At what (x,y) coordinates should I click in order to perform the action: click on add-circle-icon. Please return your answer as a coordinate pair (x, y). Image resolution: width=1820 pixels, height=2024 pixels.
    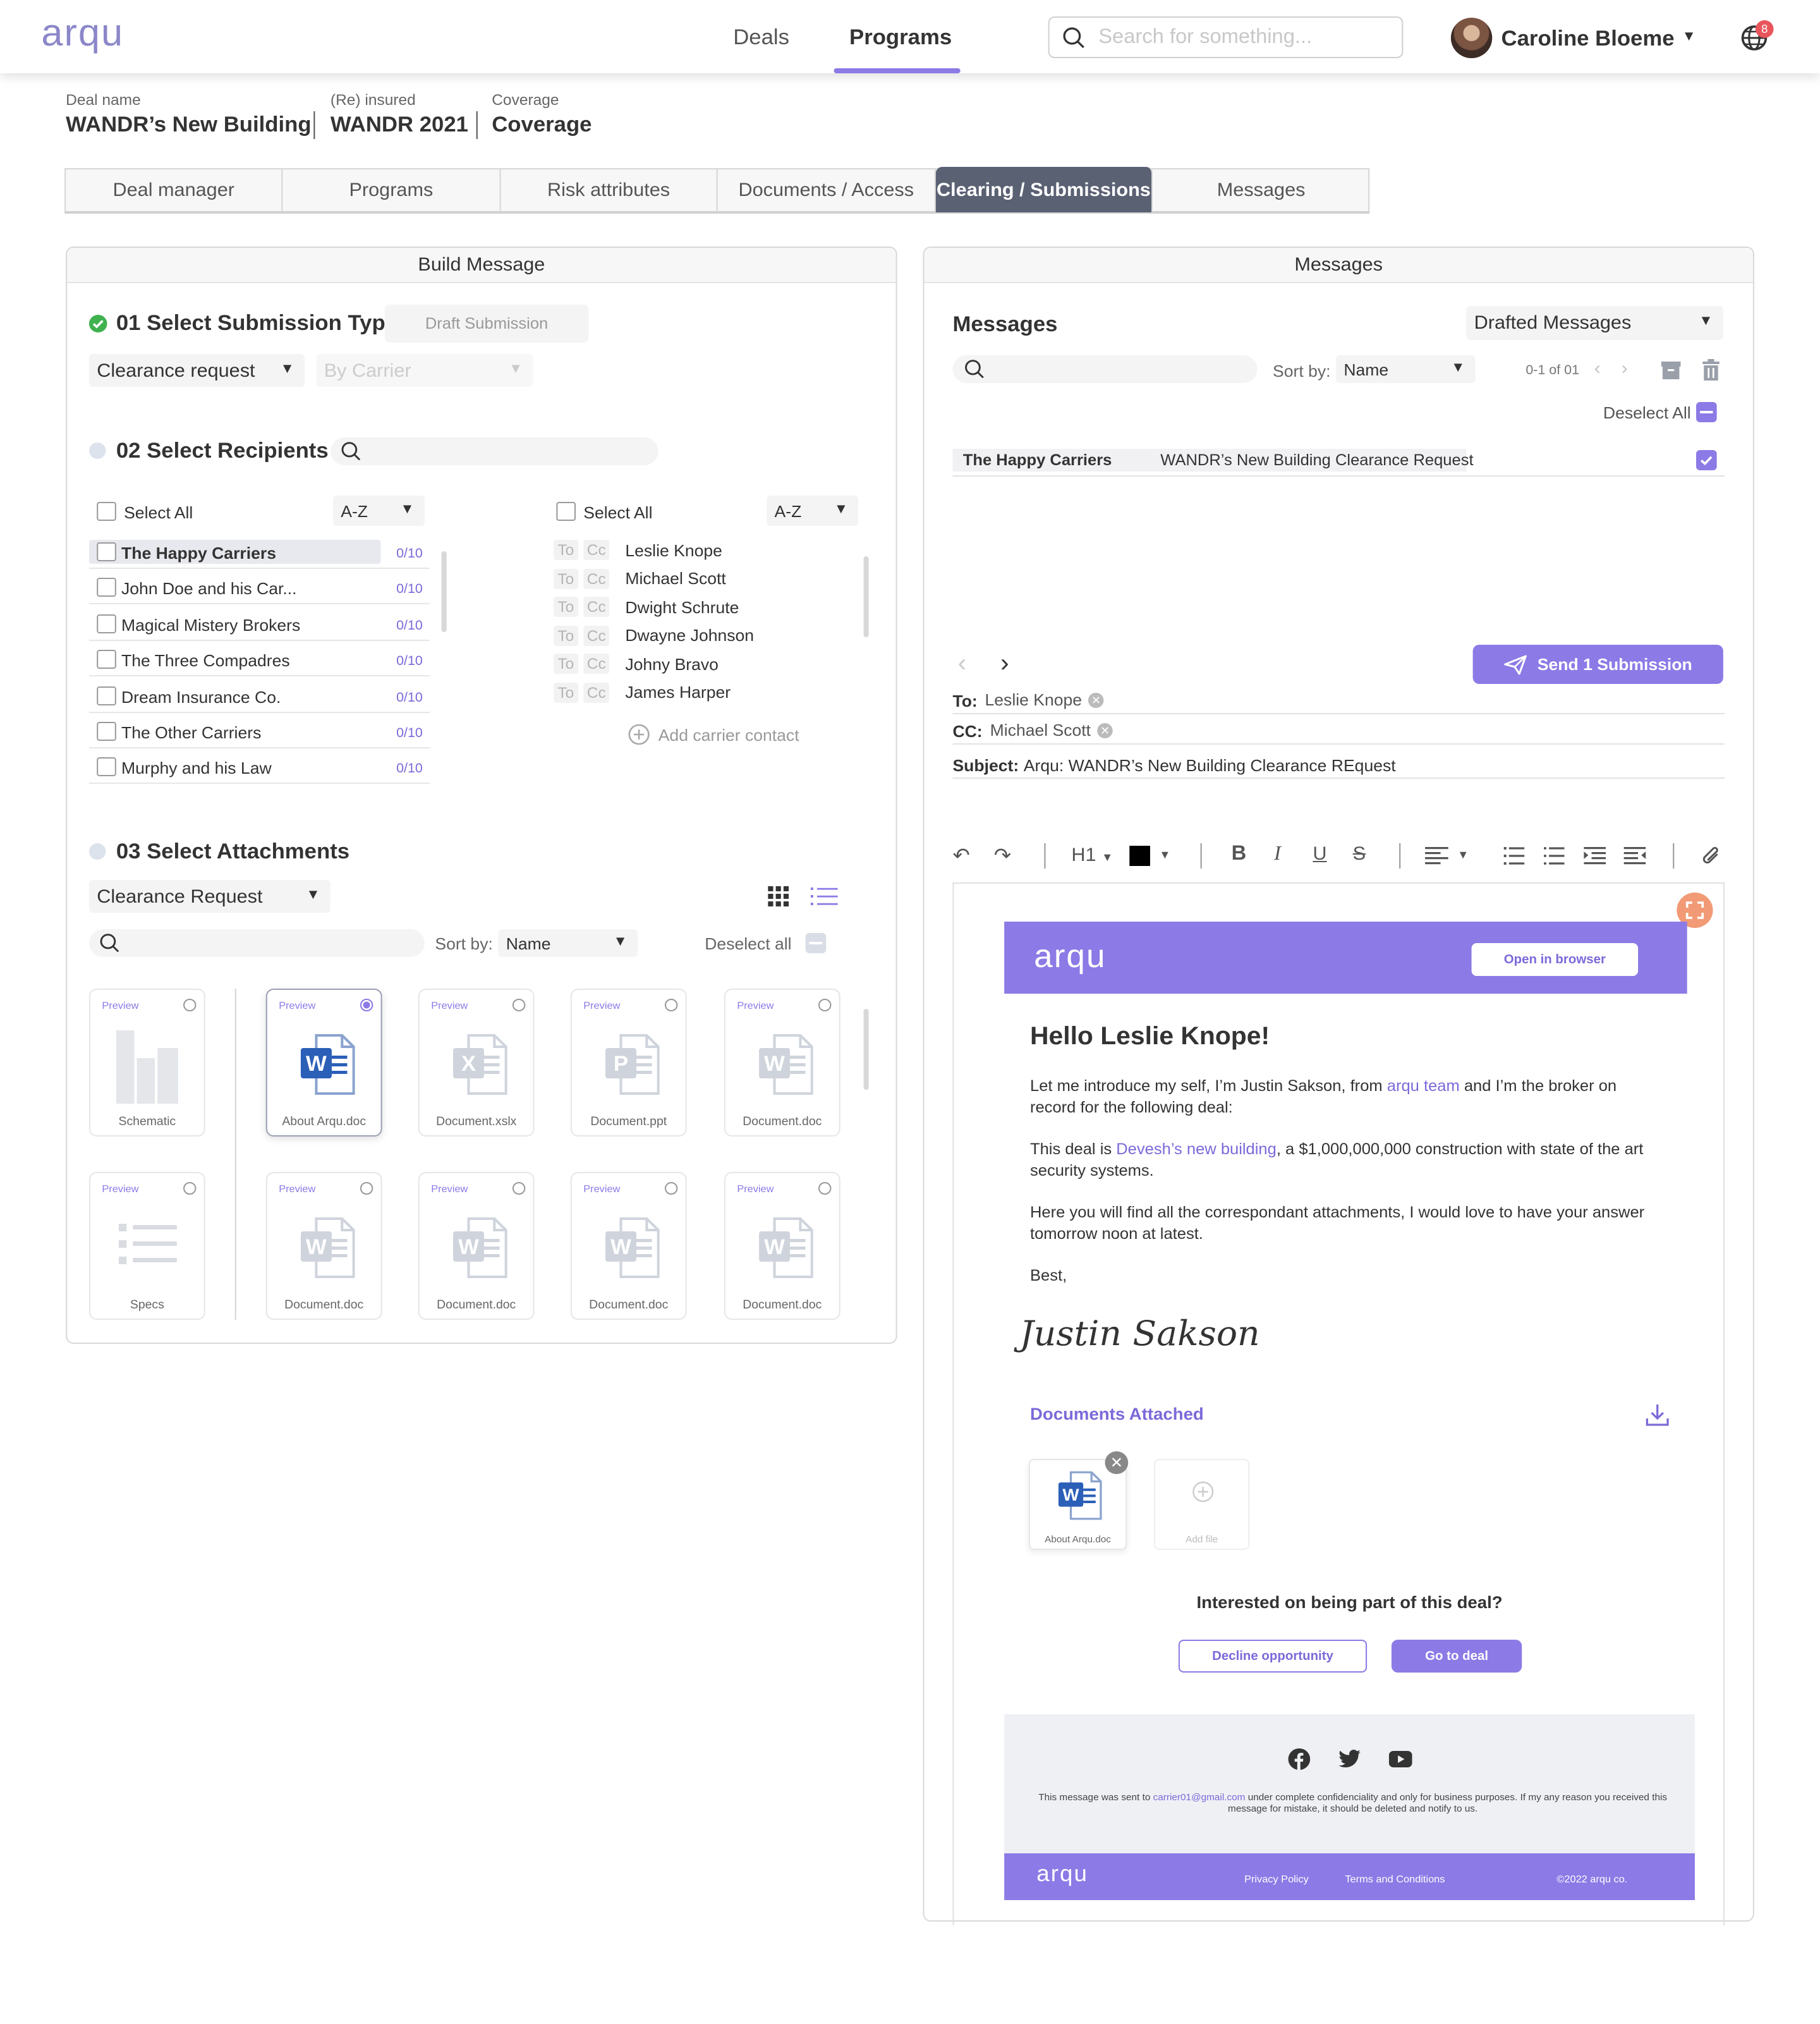
    Looking at the image, I should click on (1203, 1492).